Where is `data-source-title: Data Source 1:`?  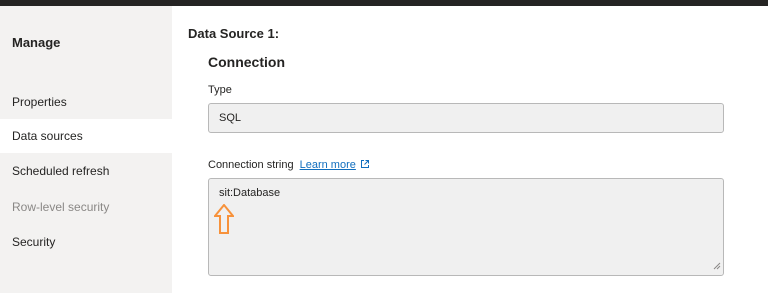 data-source-title: Data Source 1: is located at coordinates (234, 33).